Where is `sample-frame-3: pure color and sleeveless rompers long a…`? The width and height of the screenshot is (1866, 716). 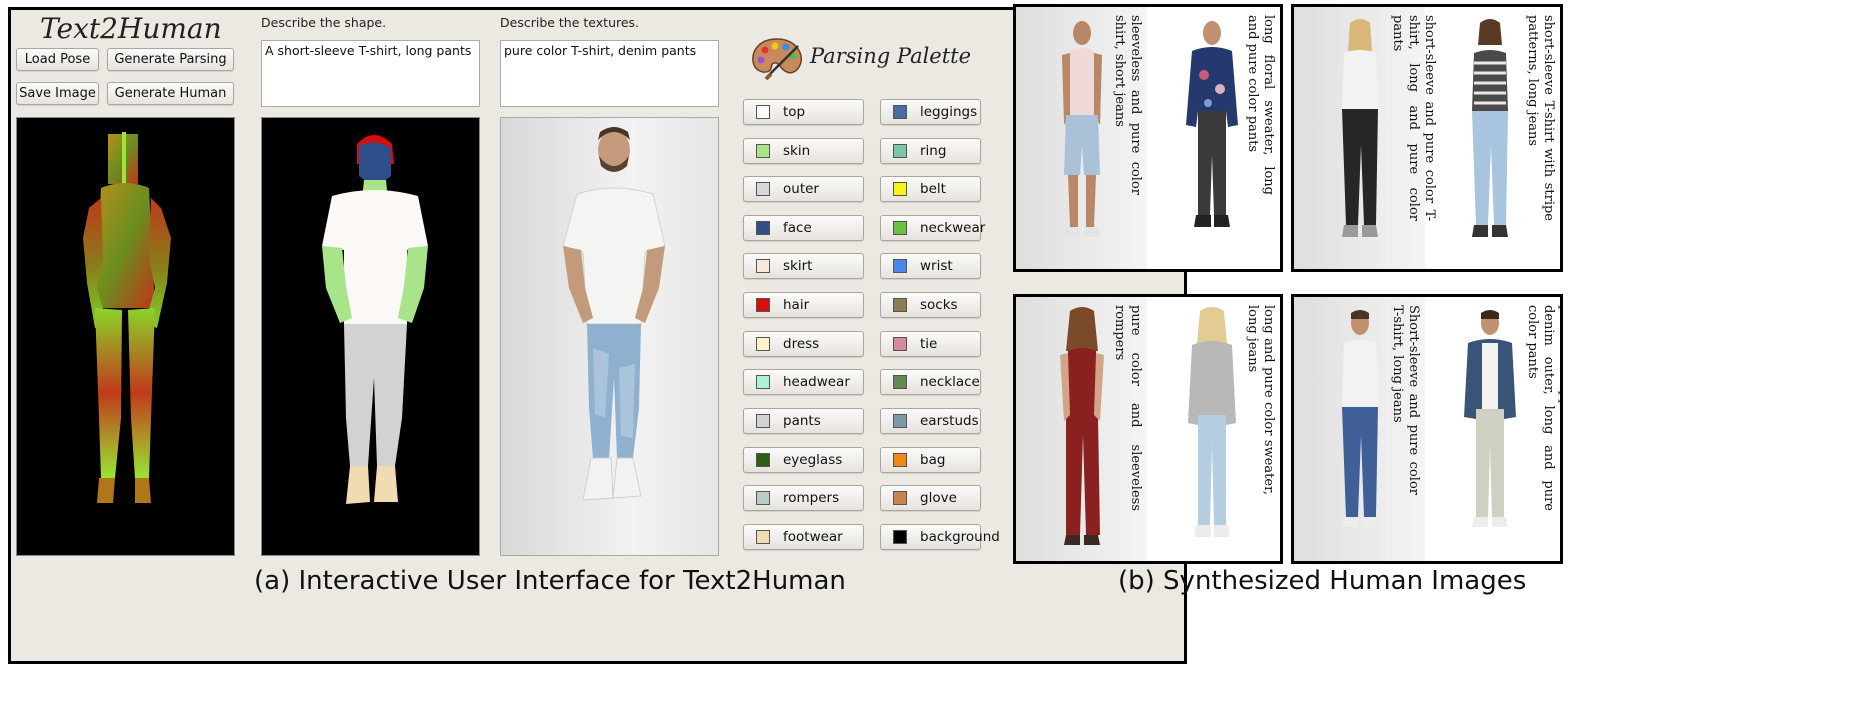
sample-frame-3: pure color and sleeveless rompers long a… is located at coordinates (1148, 429).